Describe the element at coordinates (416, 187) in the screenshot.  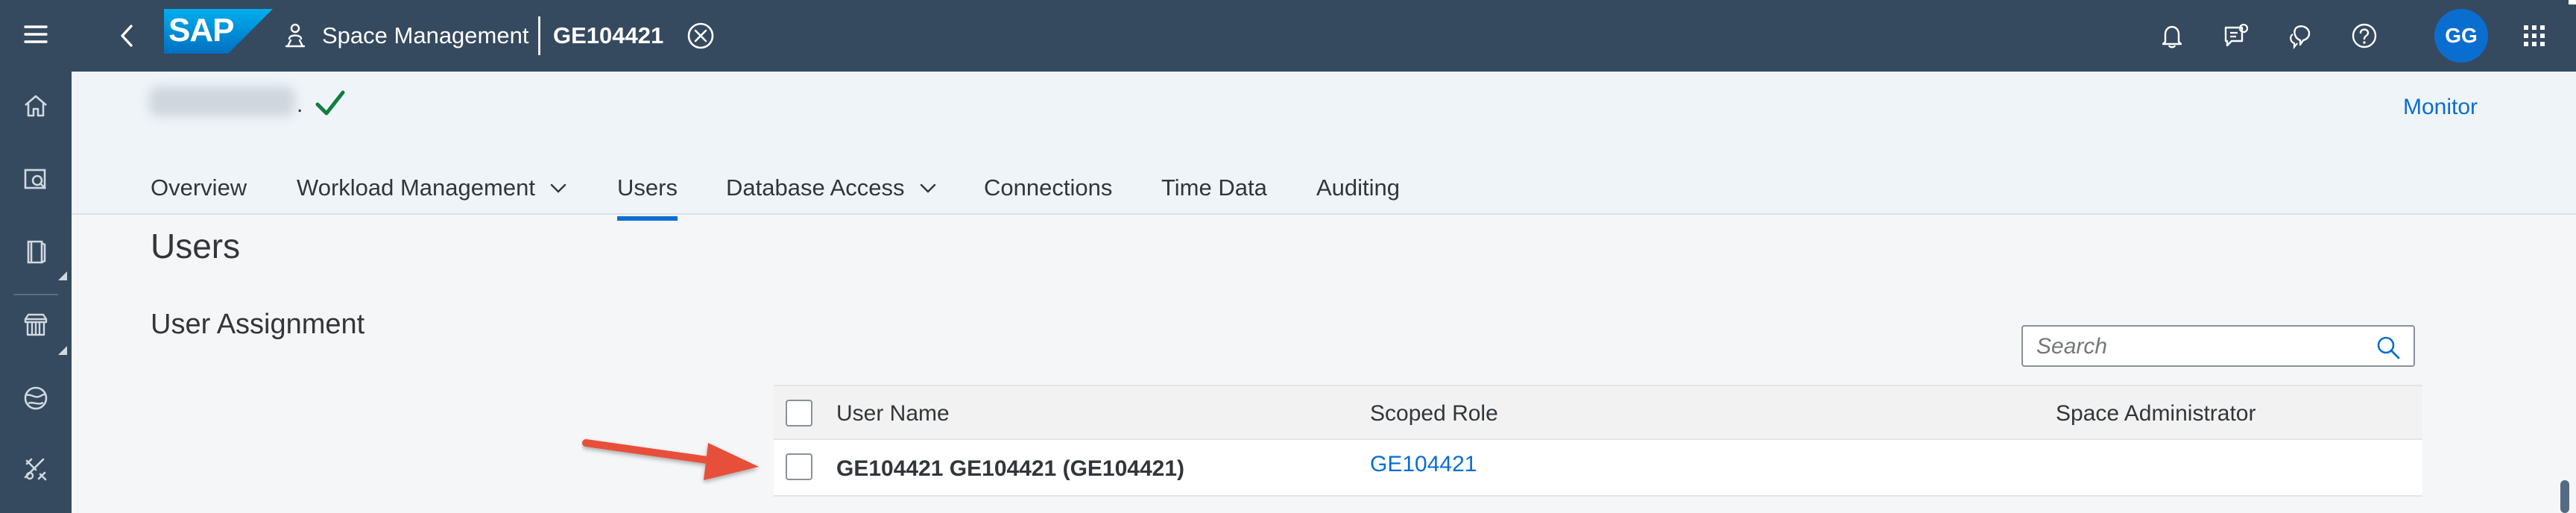
I see `tab-workload-management-label: Workload Management` at that location.